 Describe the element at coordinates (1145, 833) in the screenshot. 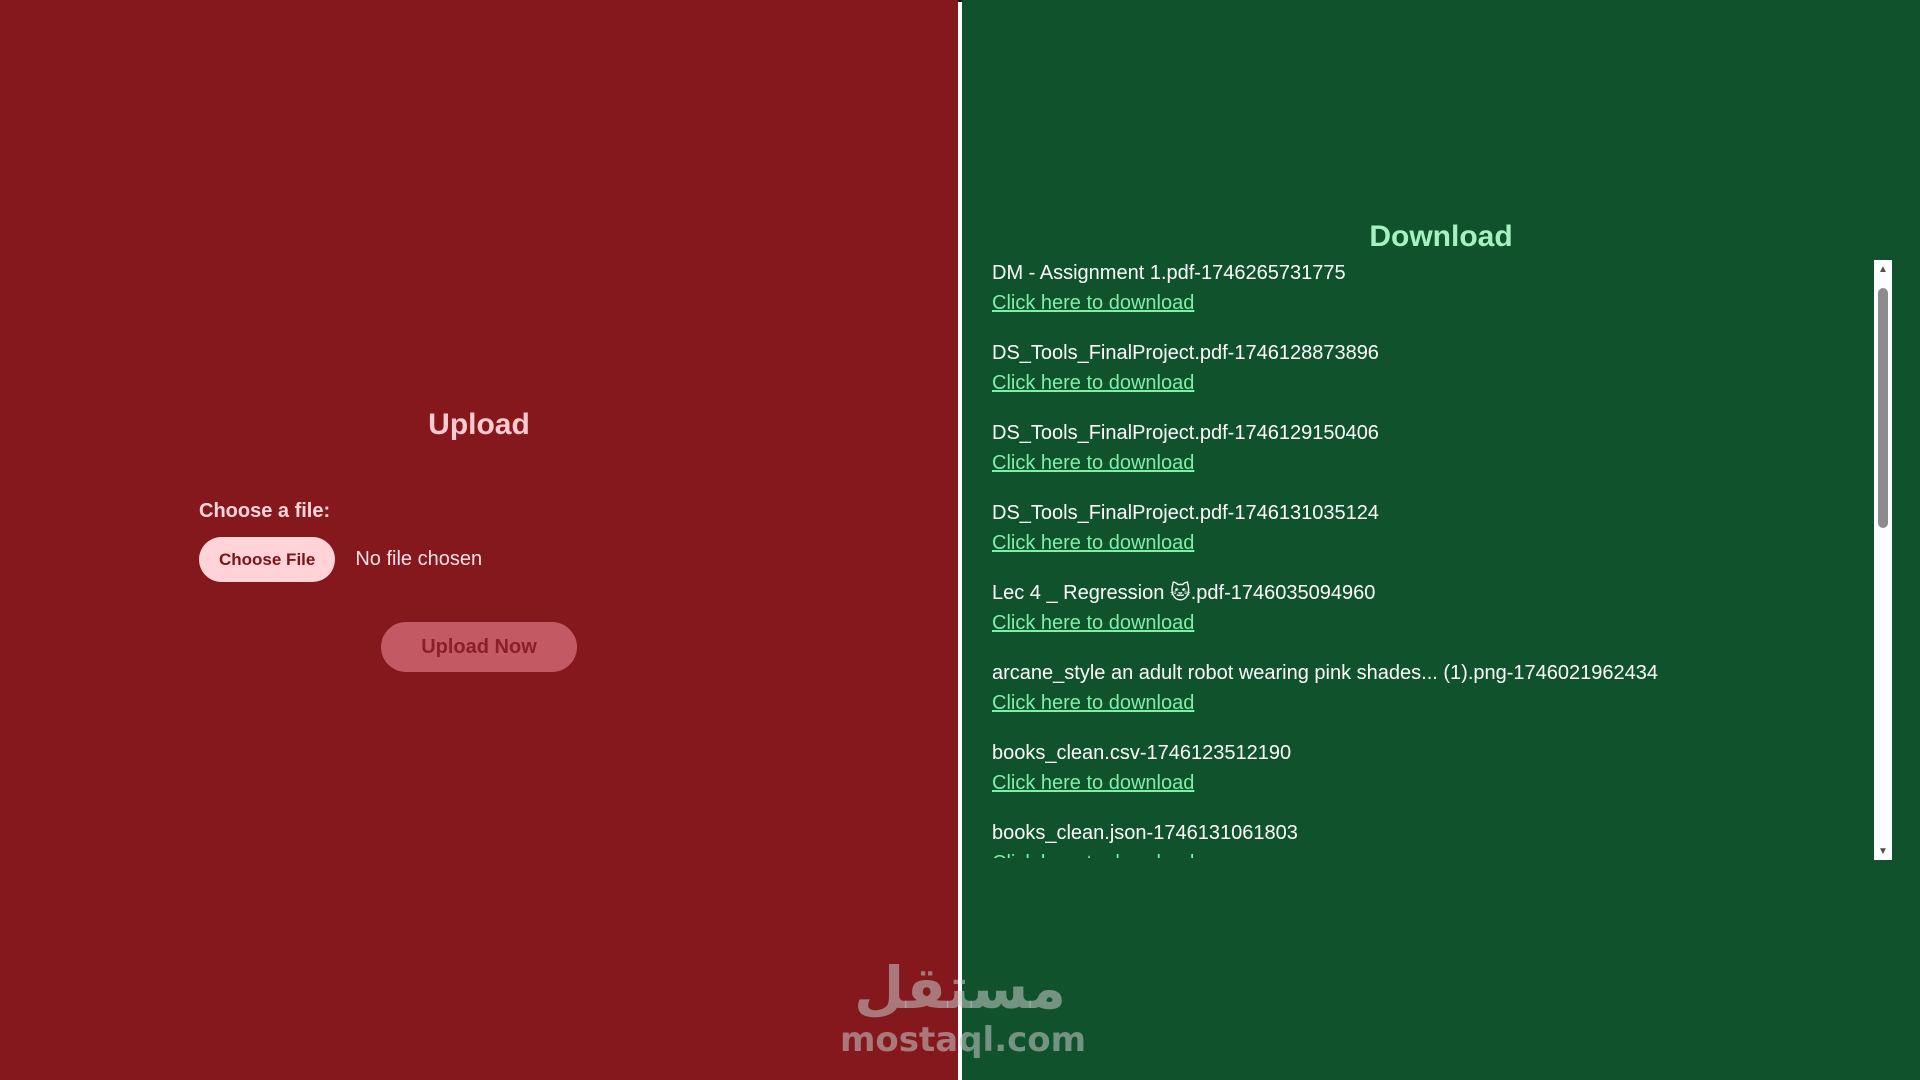

I see `file-name: books_clean.json-1746131061803` at that location.